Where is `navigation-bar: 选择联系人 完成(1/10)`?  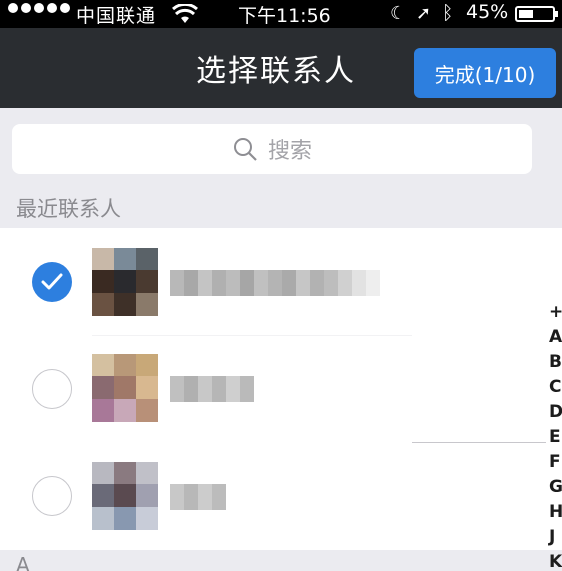
navigation-bar: 选择联系人 完成(1/10) is located at coordinates (281, 68).